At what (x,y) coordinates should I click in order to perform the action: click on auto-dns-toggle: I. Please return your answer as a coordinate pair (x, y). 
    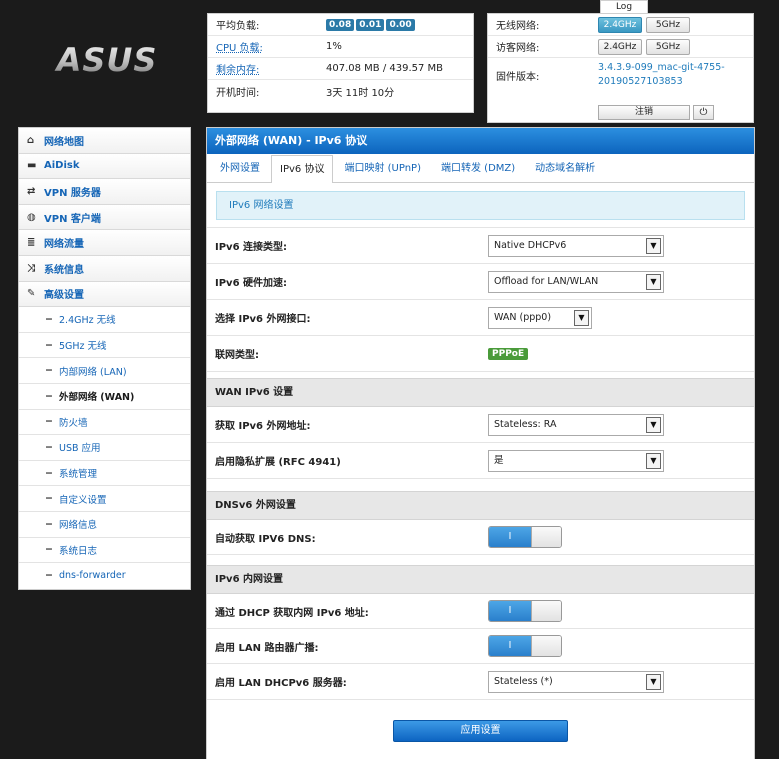
    Looking at the image, I should click on (525, 537).